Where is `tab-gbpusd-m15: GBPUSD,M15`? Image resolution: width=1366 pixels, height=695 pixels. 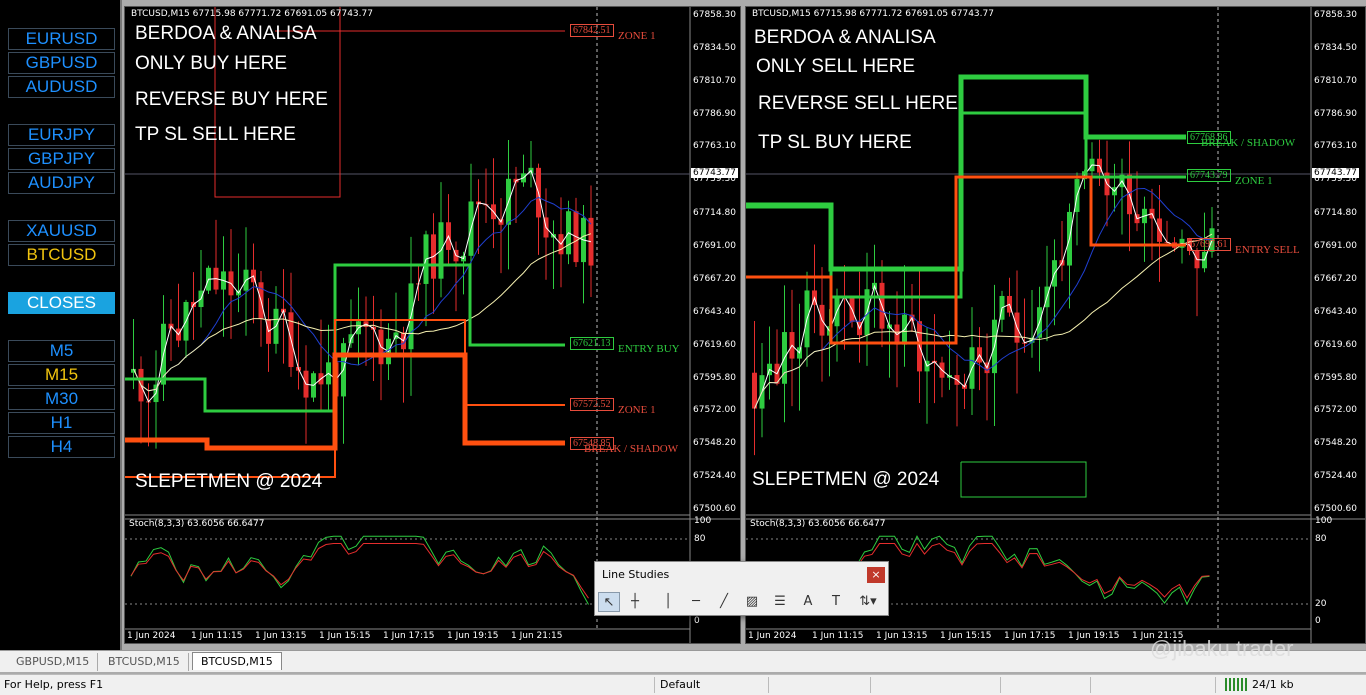
tab-gbpusd-m15: GBPUSD,M15 is located at coordinates (53, 662).